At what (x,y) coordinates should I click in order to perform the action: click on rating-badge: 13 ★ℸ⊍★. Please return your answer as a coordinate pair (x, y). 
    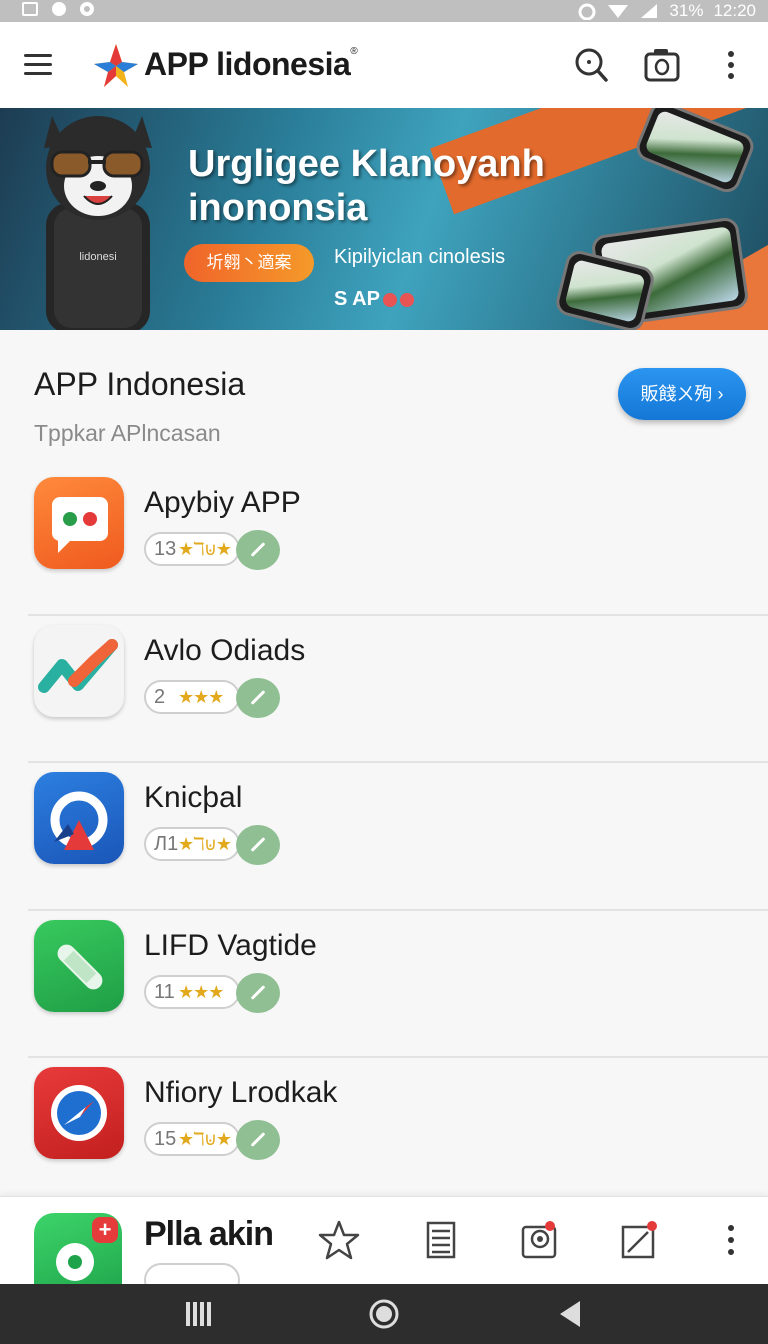
    Looking at the image, I should click on (192, 549).